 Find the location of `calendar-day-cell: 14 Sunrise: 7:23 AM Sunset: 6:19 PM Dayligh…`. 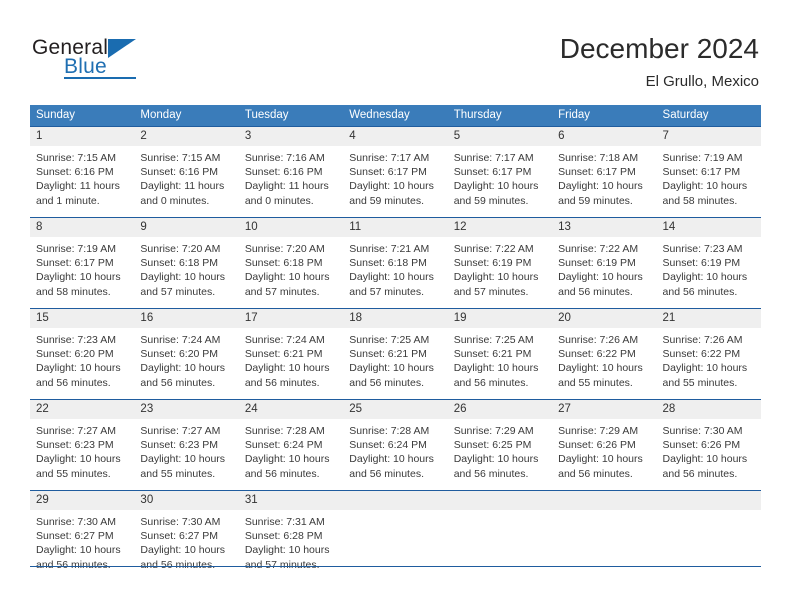

calendar-day-cell: 14 Sunrise: 7:23 AM Sunset: 6:19 PM Dayligh… is located at coordinates (708, 263).